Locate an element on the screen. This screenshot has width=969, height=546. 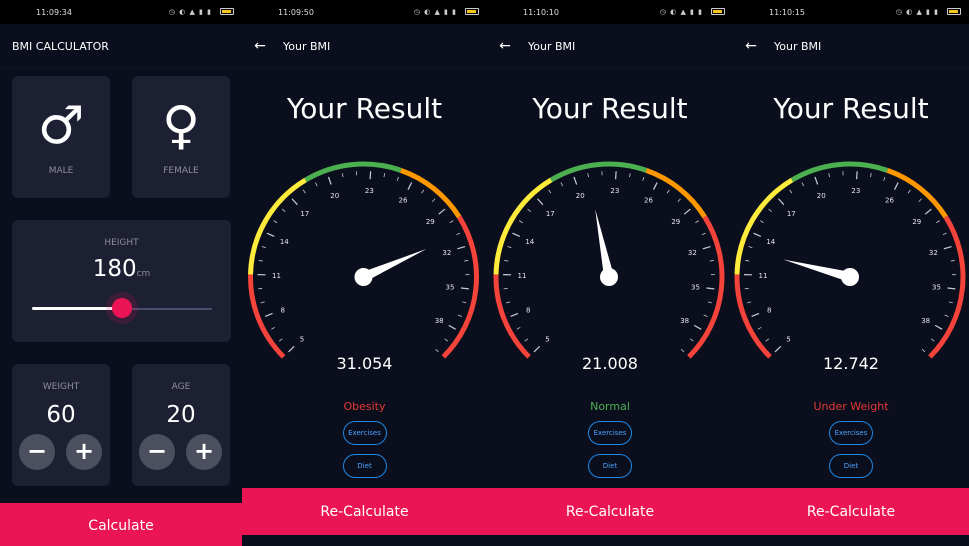
male-card: ♂ MALE is located at coordinates (61, 137).